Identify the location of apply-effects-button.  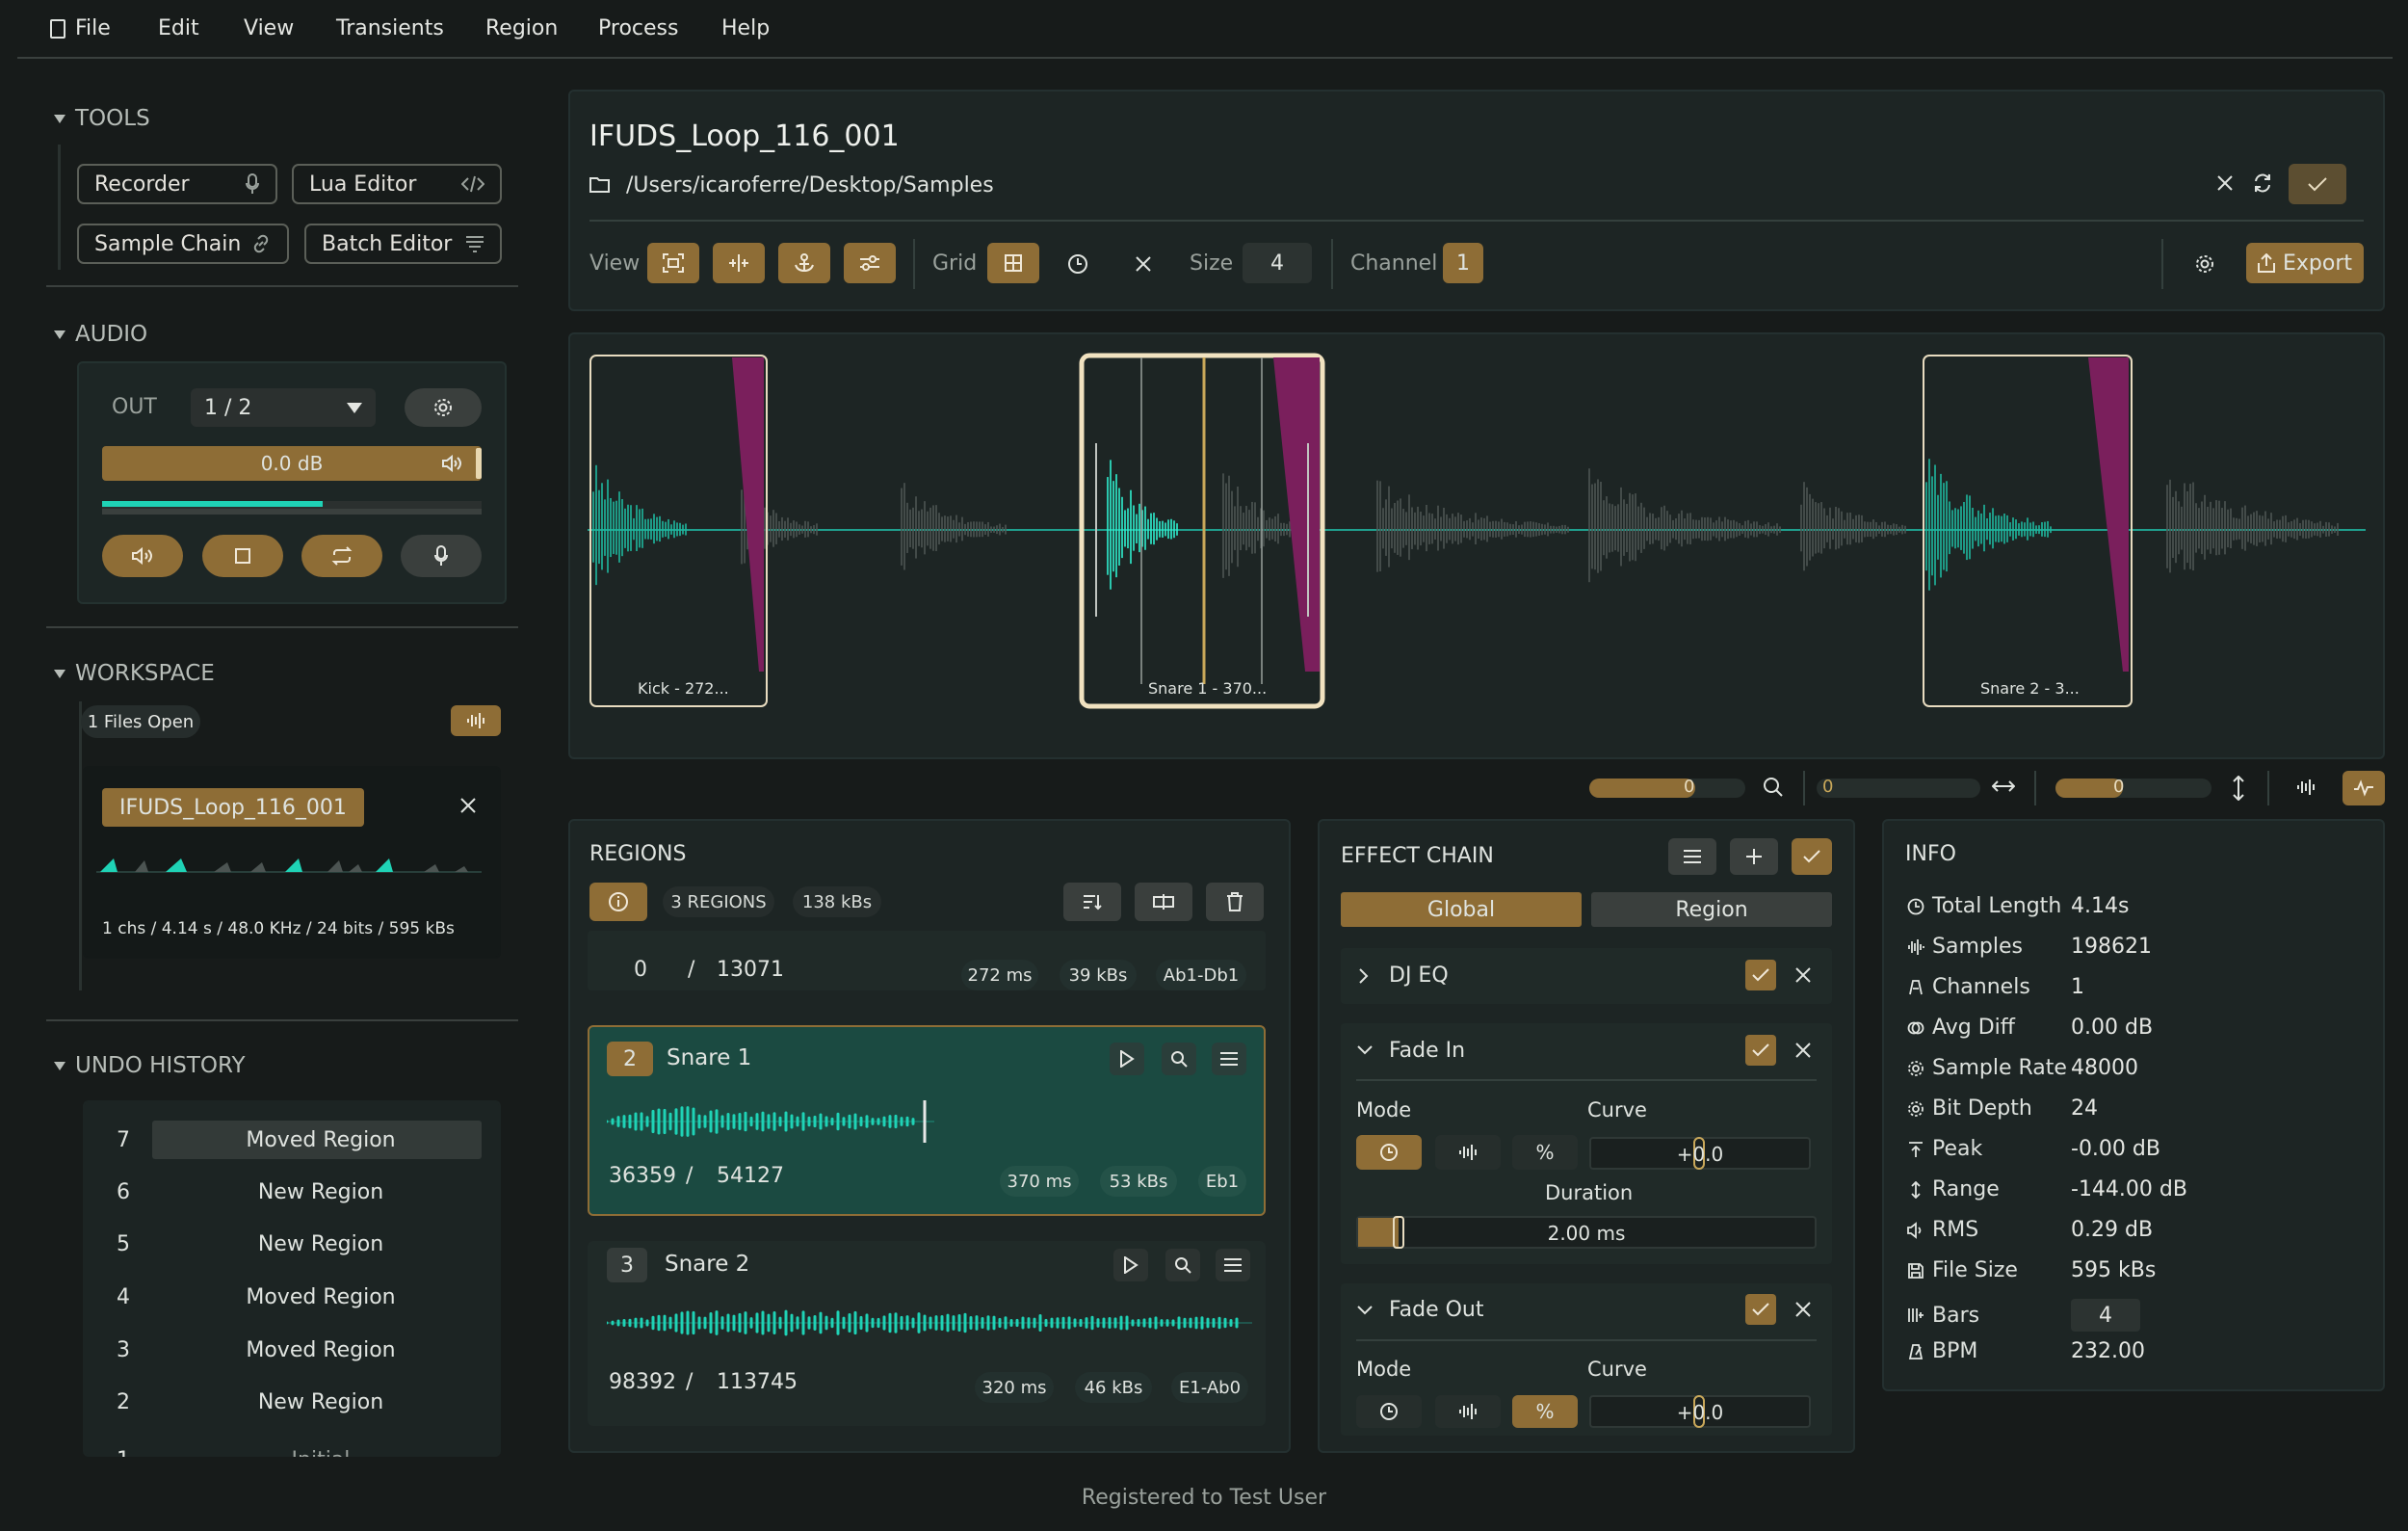
(1812, 856).